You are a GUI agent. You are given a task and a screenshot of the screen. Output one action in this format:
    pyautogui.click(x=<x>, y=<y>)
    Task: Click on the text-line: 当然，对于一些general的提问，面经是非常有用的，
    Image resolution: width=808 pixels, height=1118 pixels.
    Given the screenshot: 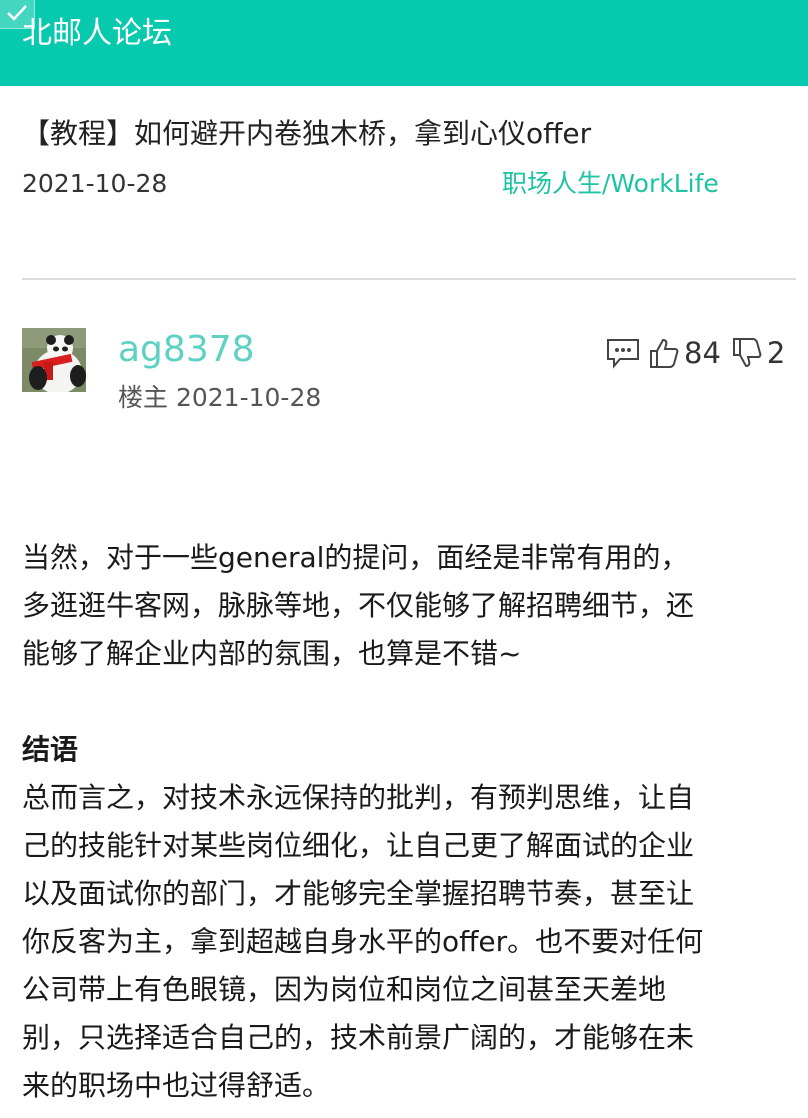 What is the action you would take?
    pyautogui.click(x=355, y=557)
    